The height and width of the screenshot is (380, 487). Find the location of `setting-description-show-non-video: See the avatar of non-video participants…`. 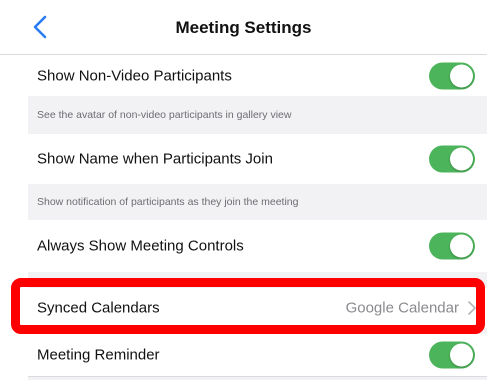

setting-description-show-non-video: See the avatar of non-video participants… is located at coordinates (257, 115).